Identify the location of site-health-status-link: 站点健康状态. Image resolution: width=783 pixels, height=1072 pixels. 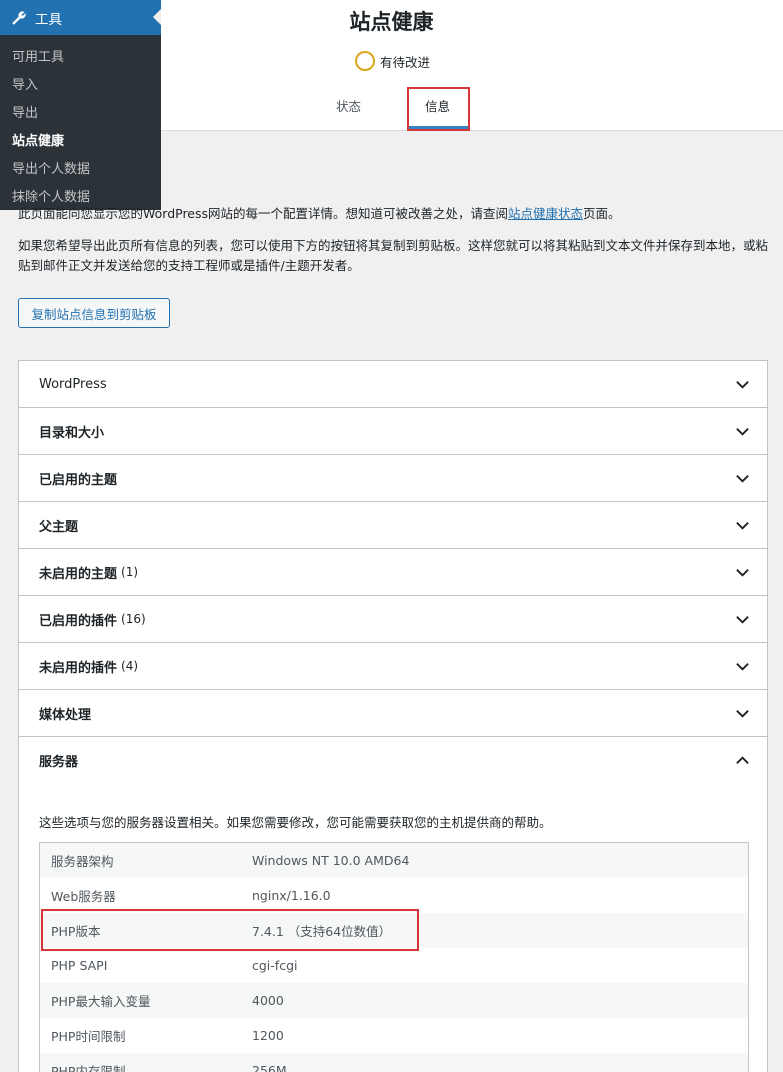
(545, 213).